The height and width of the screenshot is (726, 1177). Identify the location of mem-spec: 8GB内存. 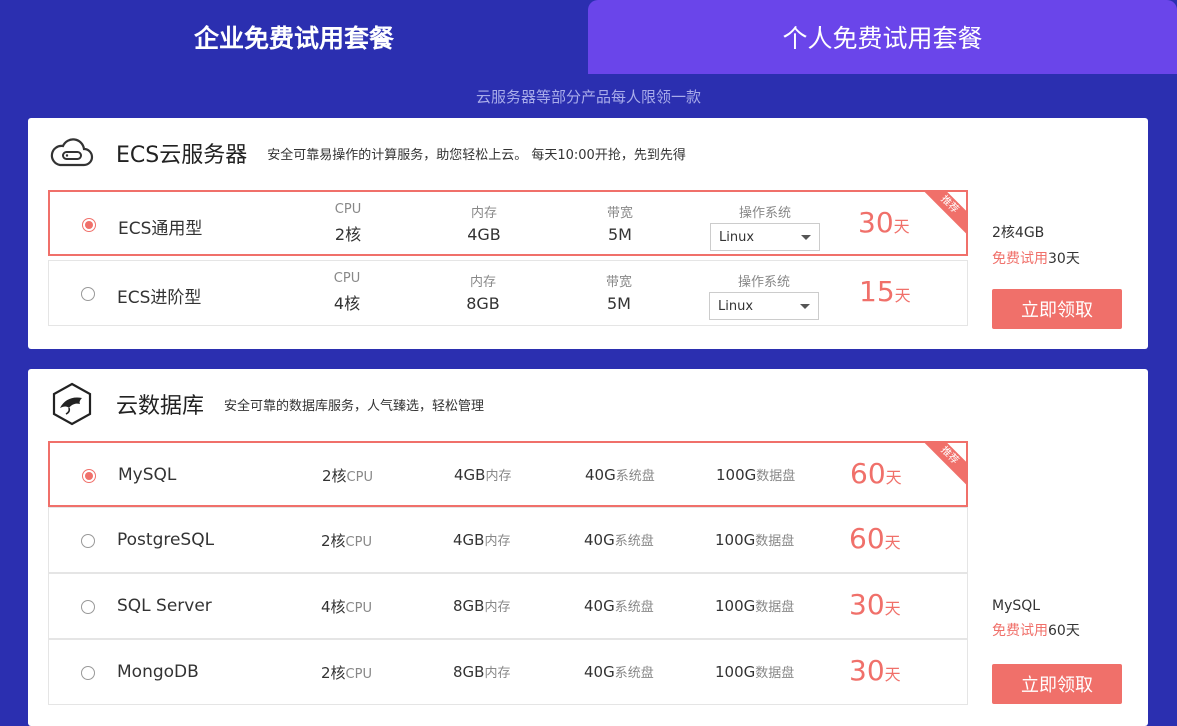
(481, 671).